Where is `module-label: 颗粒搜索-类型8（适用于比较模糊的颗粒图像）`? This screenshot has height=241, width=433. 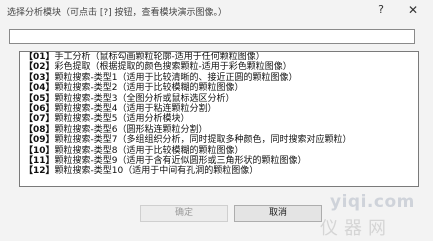
module-label: 颗粒搜索-类型8（适用于比较模糊的颗粒图像） is located at coordinates (149, 150).